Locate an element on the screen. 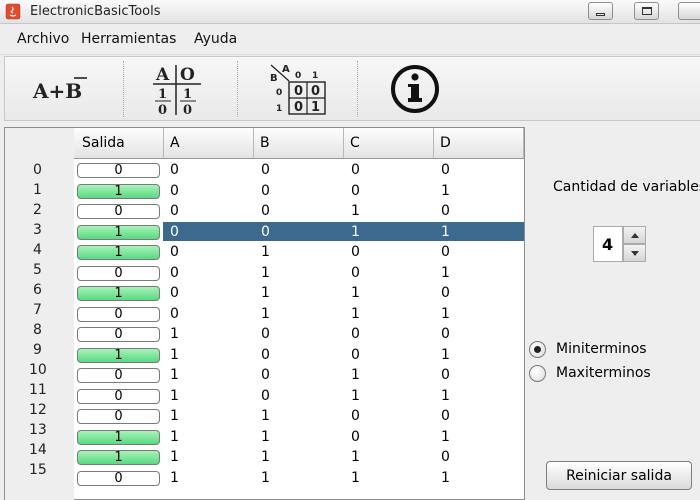 This screenshot has height=500, width=700. column-header-a: A is located at coordinates (209, 143).